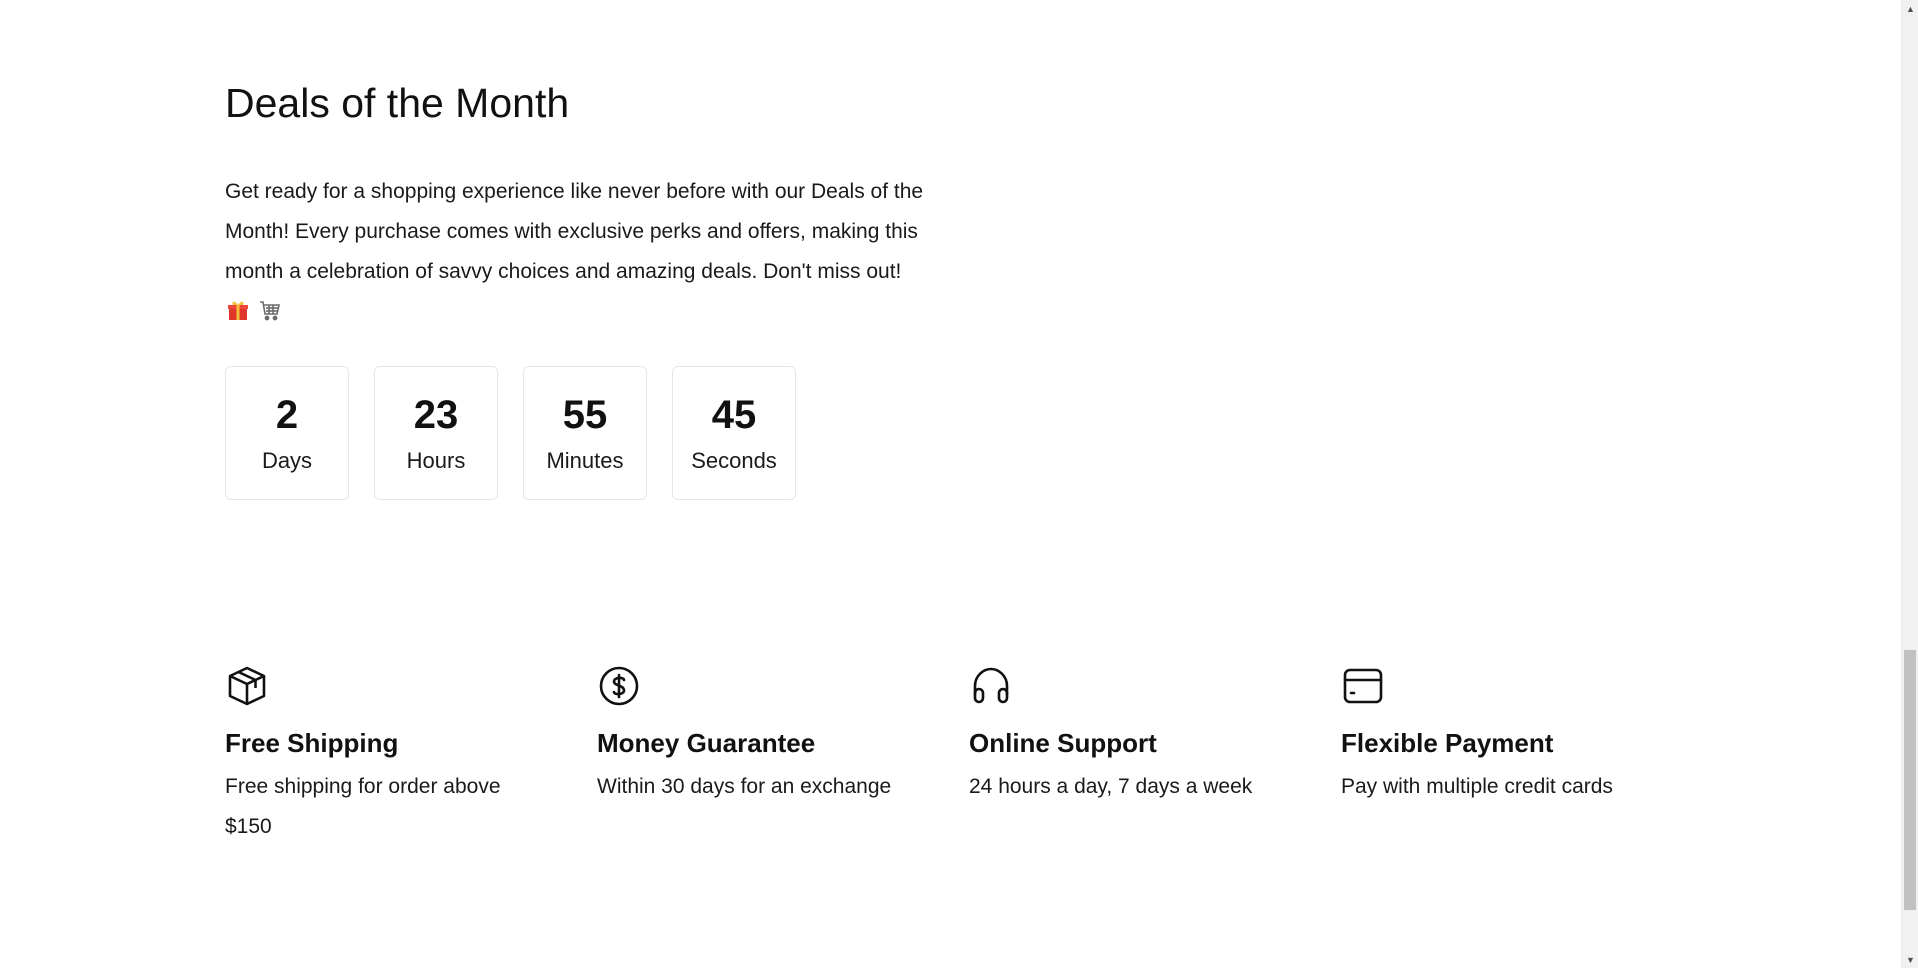 The width and height of the screenshot is (1918, 968). I want to click on countdown-hours: 23 Hours, so click(436, 433).